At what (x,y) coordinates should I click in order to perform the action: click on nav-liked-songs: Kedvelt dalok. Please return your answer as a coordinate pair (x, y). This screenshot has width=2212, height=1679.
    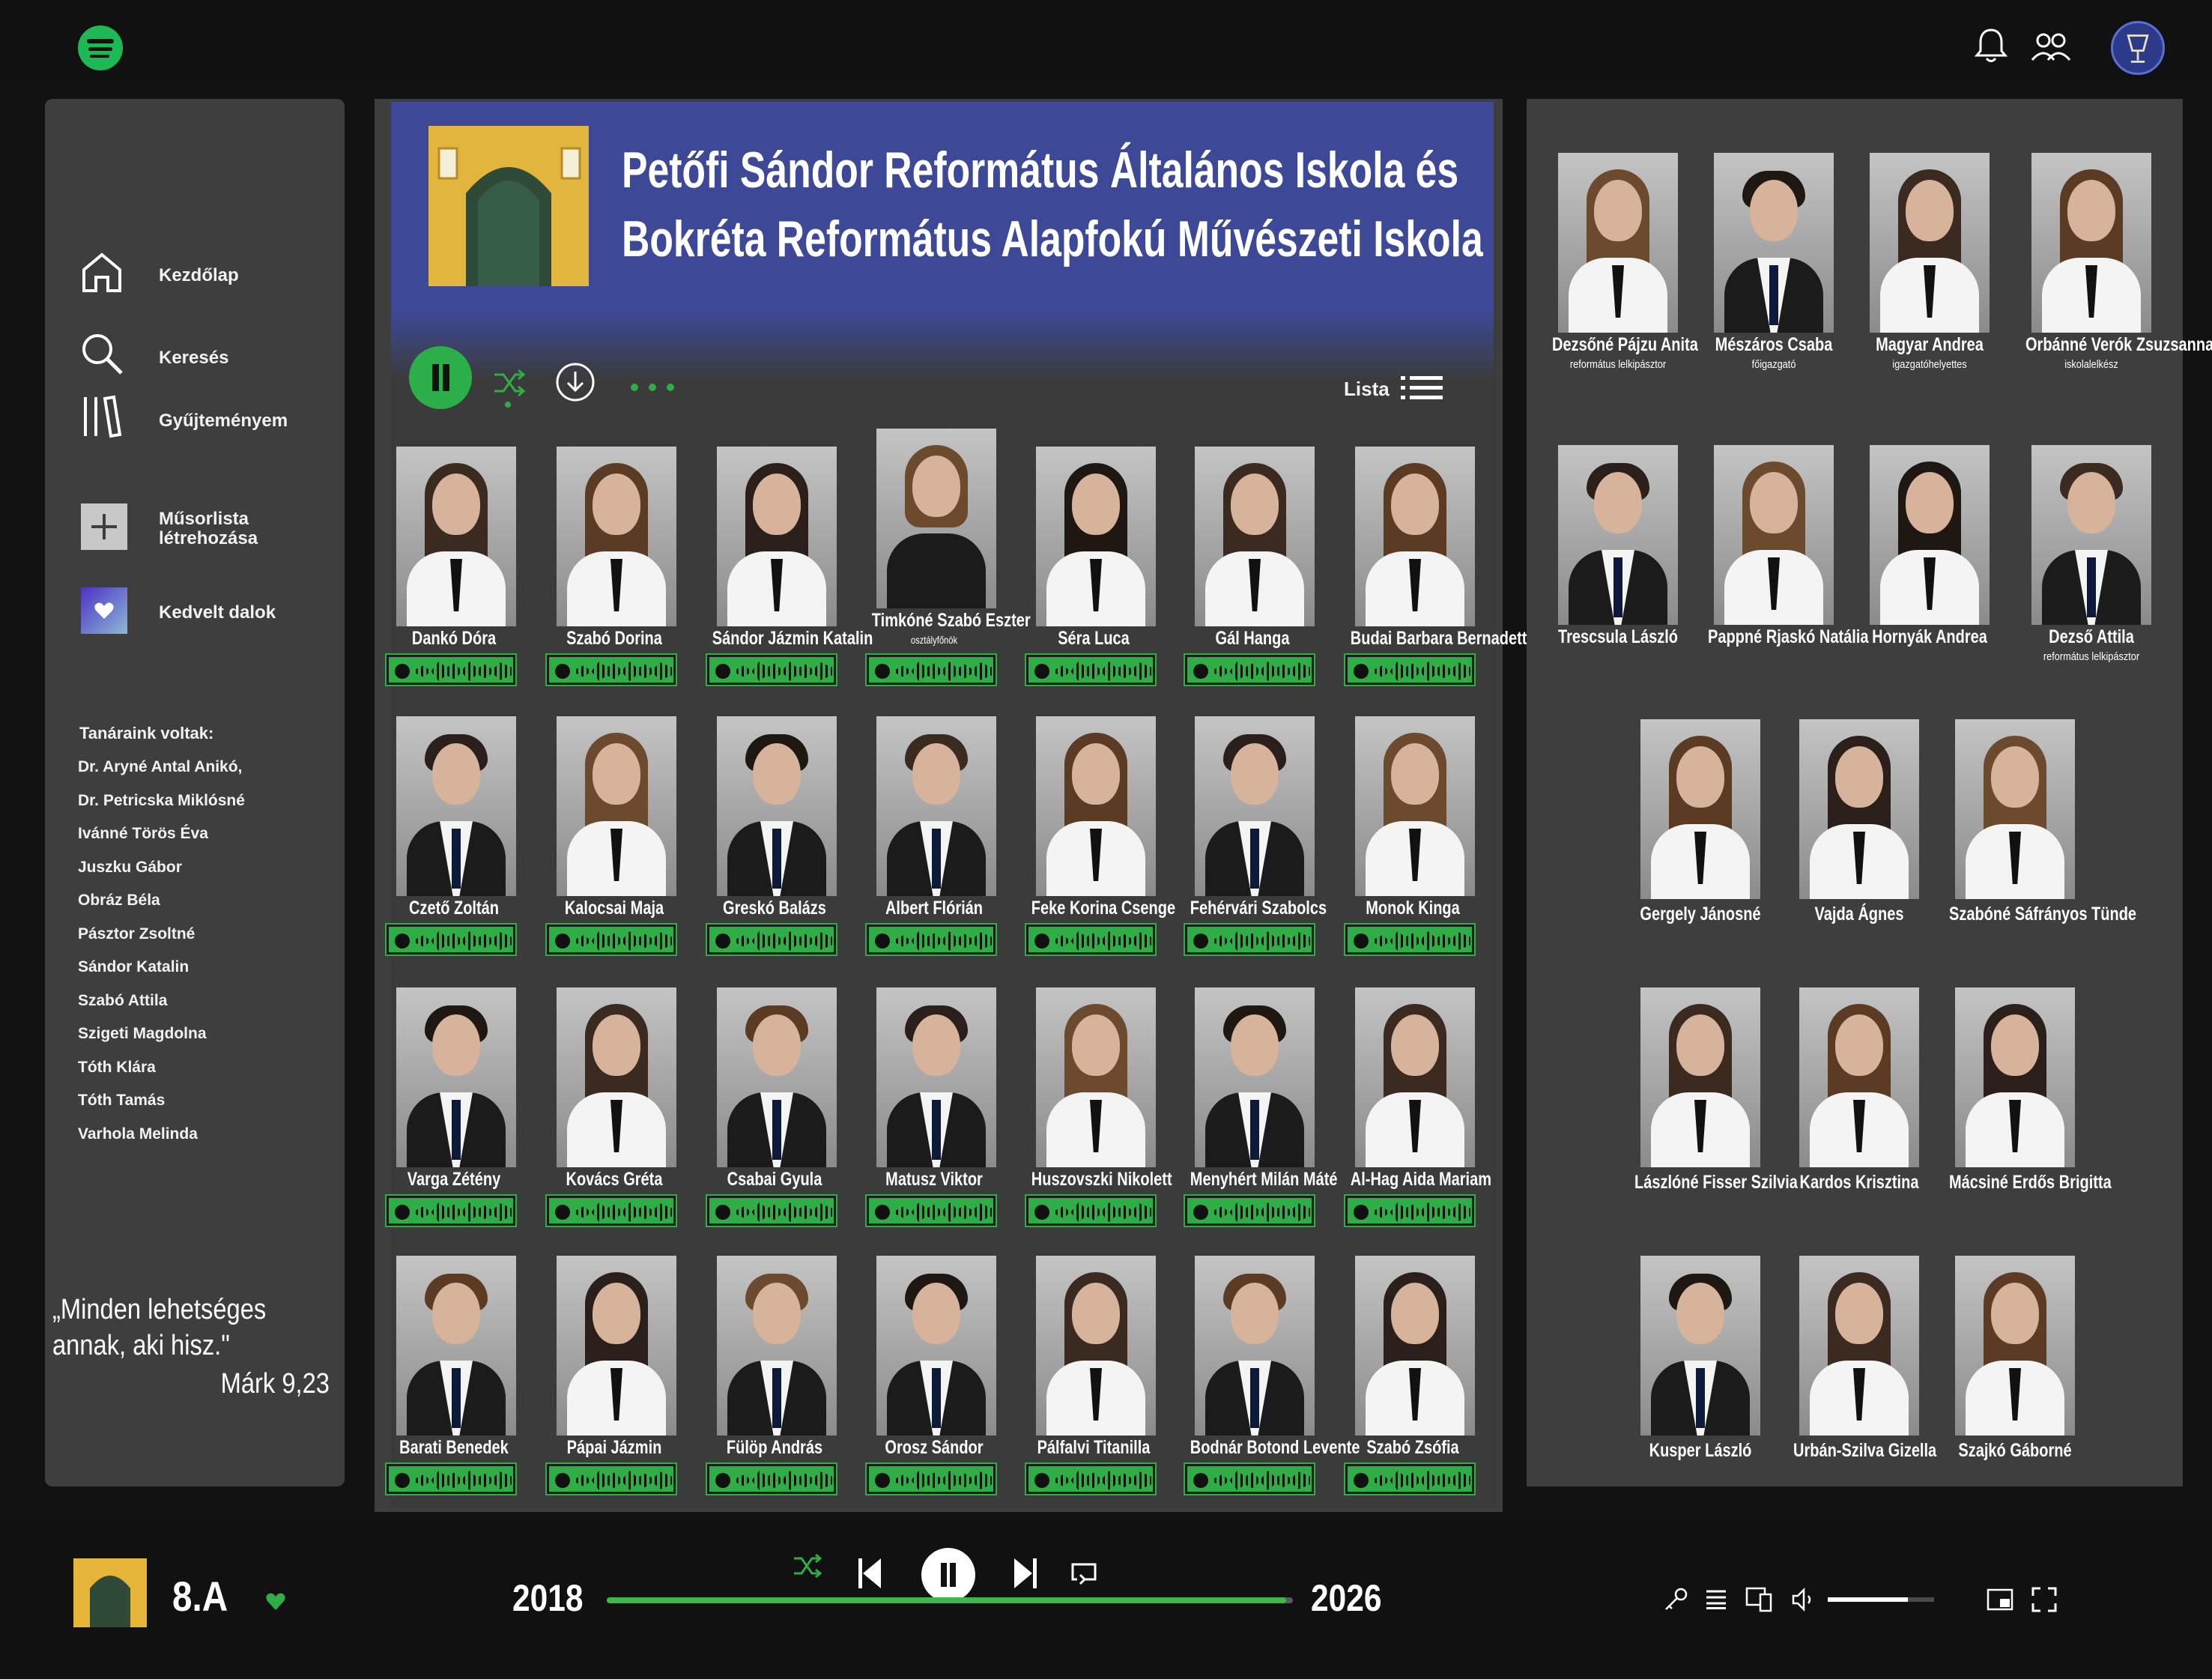
    Looking at the image, I should click on (195, 610).